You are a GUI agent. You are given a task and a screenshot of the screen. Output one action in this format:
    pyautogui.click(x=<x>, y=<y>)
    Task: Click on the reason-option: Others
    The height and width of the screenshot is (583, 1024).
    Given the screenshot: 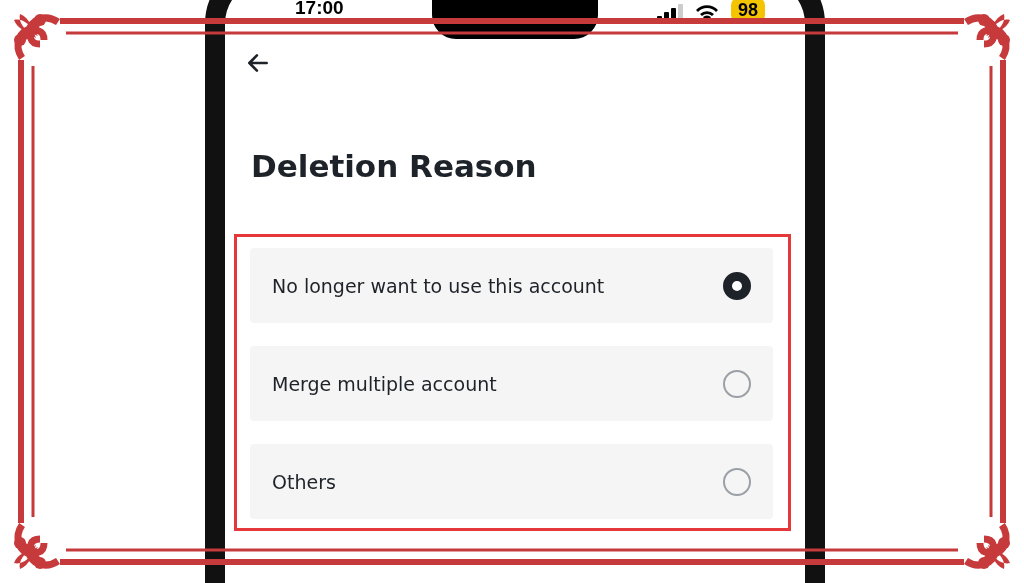 What is the action you would take?
    pyautogui.click(x=511, y=481)
    